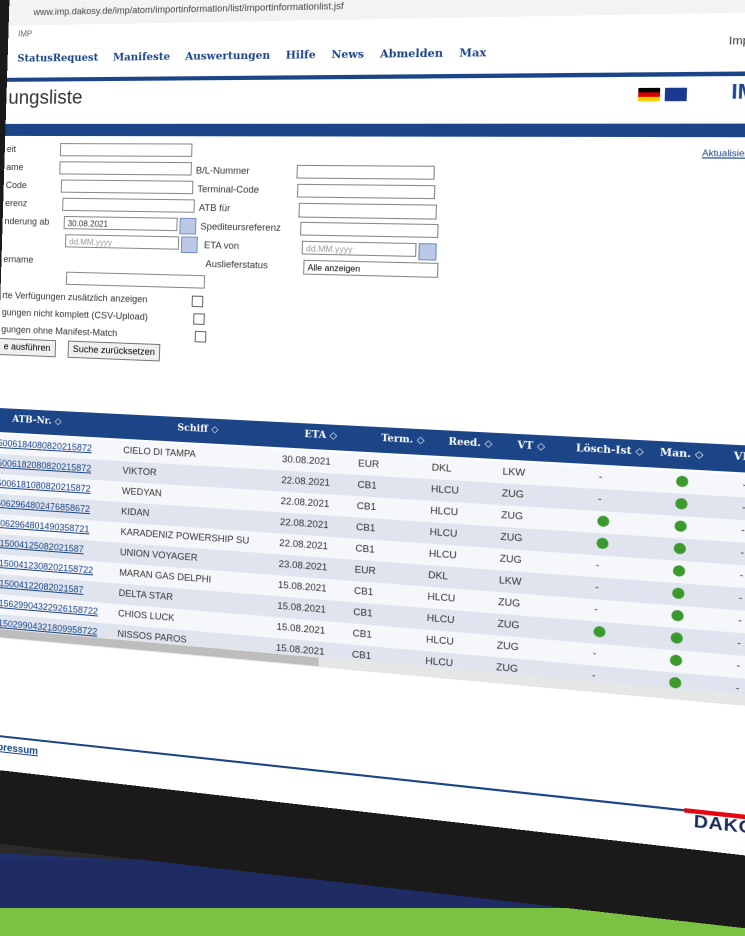  Describe the element at coordinates (228, 189) in the screenshot. I see `form-label: Terminal-Code` at that location.